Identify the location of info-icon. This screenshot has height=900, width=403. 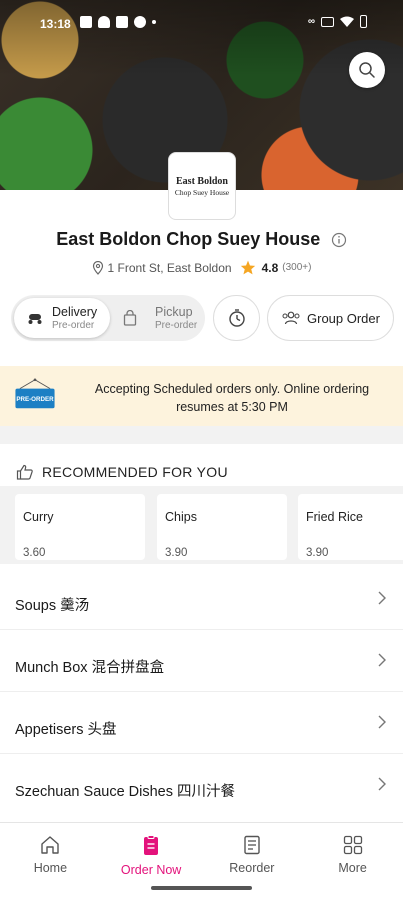
(339, 240).